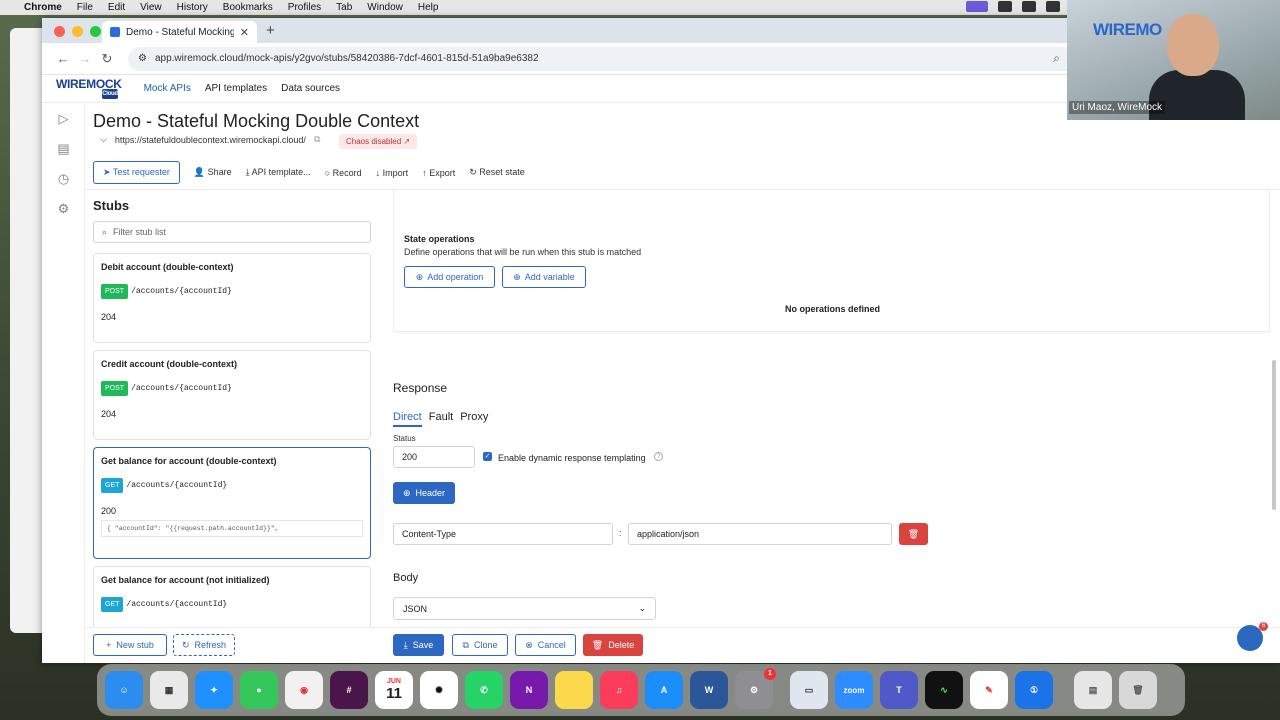  I want to click on activity-monitor-icon: ∿, so click(944, 690).